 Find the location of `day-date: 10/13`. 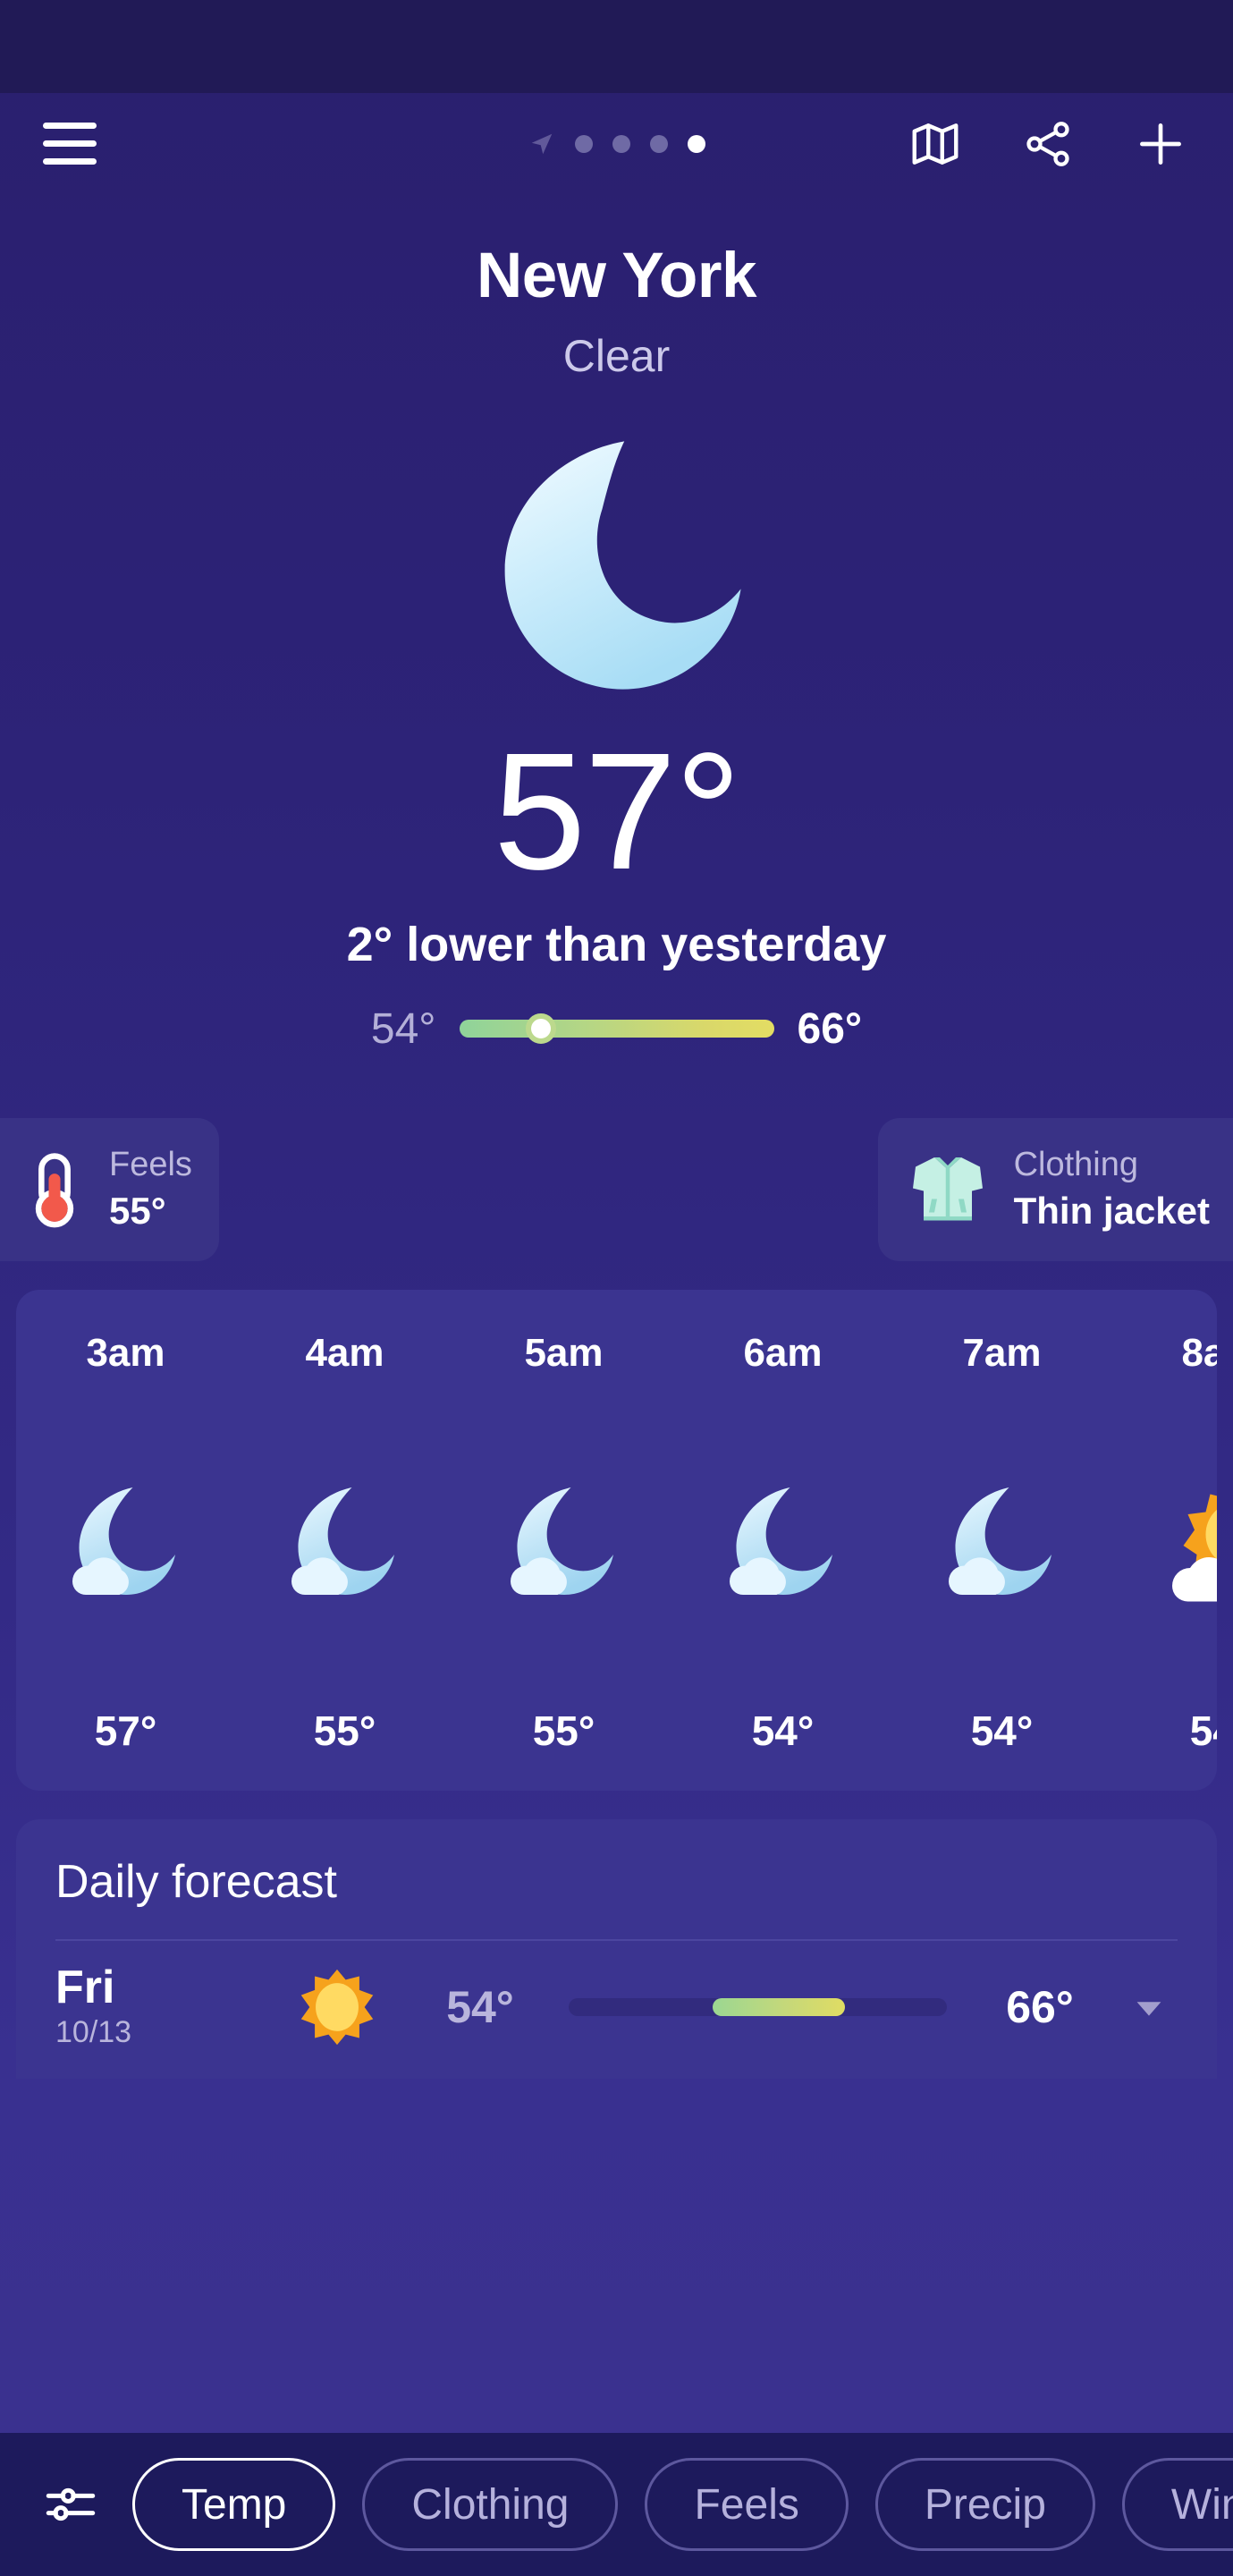

day-date: 10/13 is located at coordinates (93, 2031).